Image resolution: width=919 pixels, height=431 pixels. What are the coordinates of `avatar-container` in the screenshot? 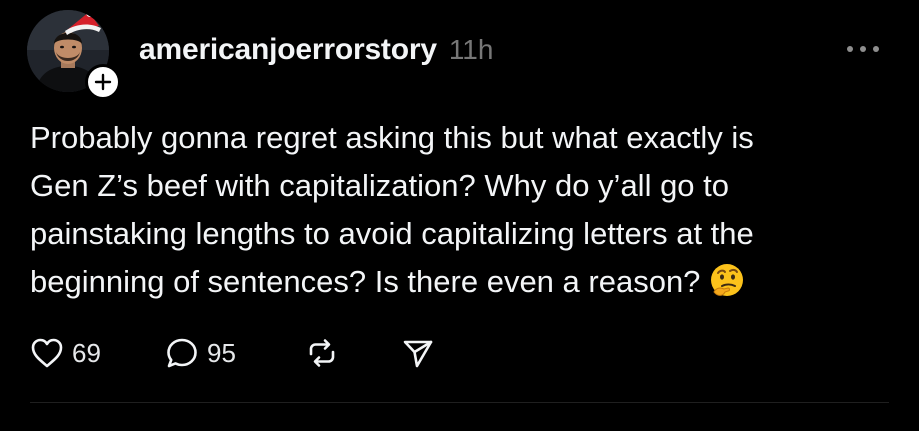 It's located at (74, 55).